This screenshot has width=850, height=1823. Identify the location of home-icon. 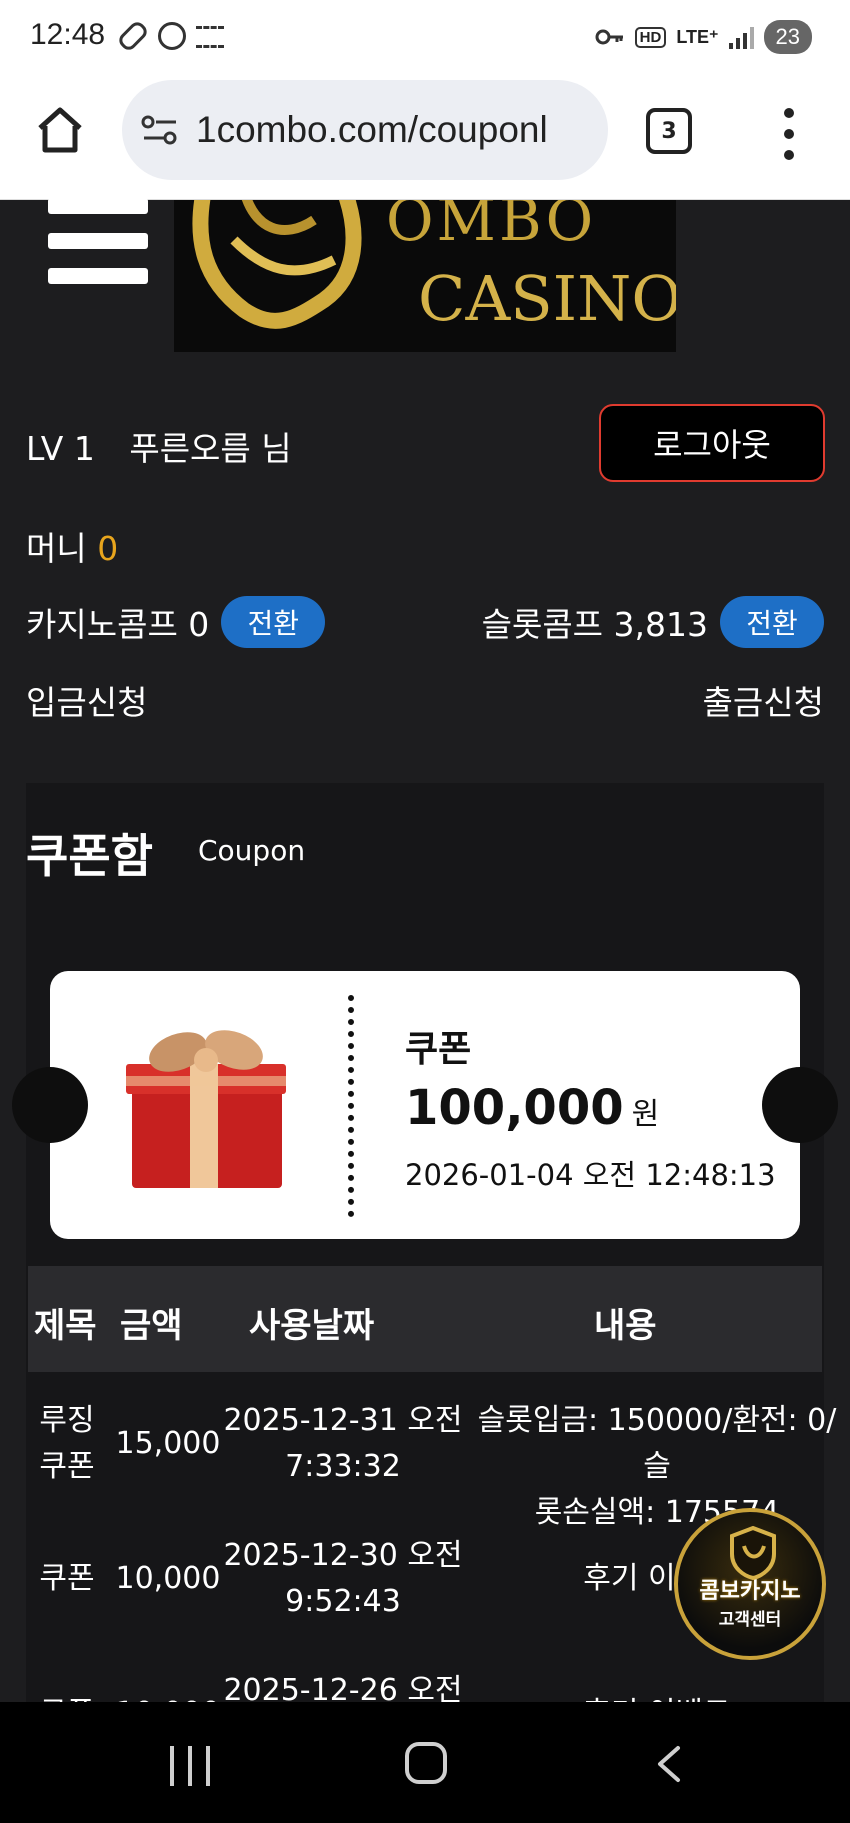
(60, 130).